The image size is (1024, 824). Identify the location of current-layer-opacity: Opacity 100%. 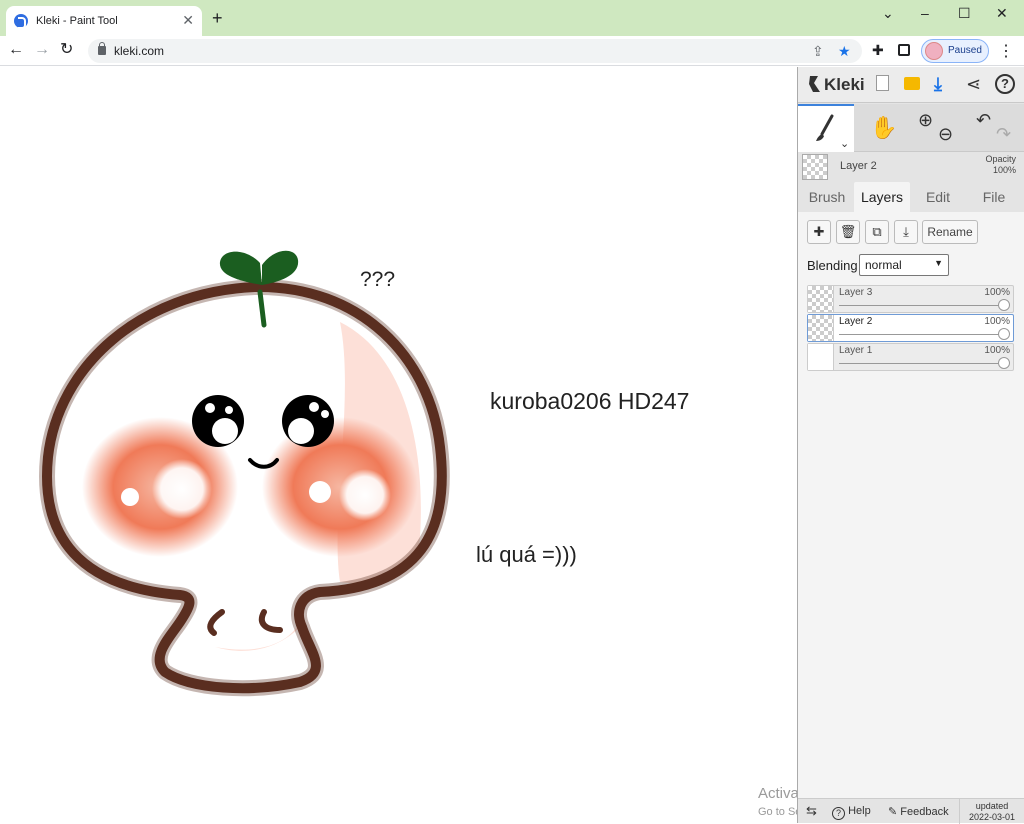
(1000, 165).